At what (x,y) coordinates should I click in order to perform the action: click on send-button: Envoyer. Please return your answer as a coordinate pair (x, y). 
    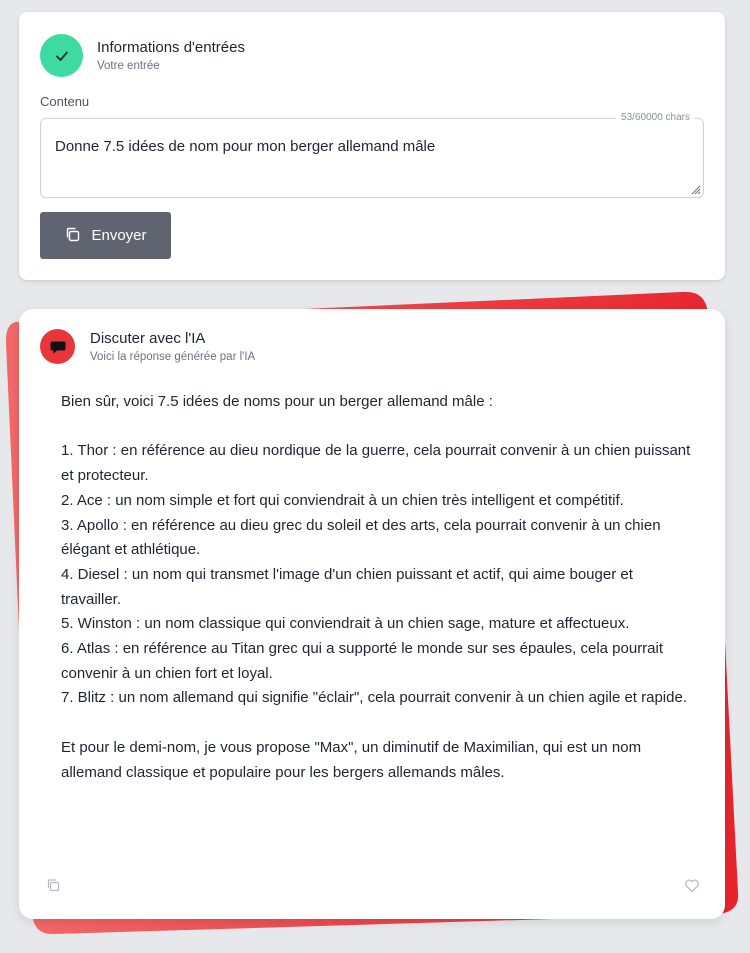
    Looking at the image, I should click on (105, 235).